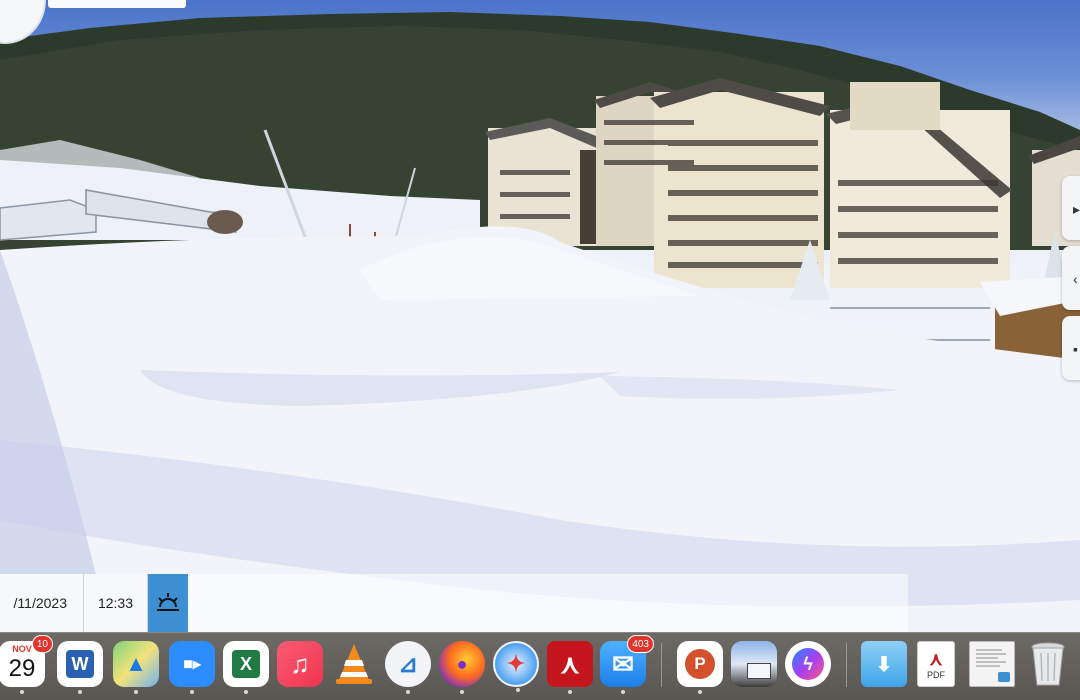  I want to click on webcam-time: 12:33, so click(116, 603).